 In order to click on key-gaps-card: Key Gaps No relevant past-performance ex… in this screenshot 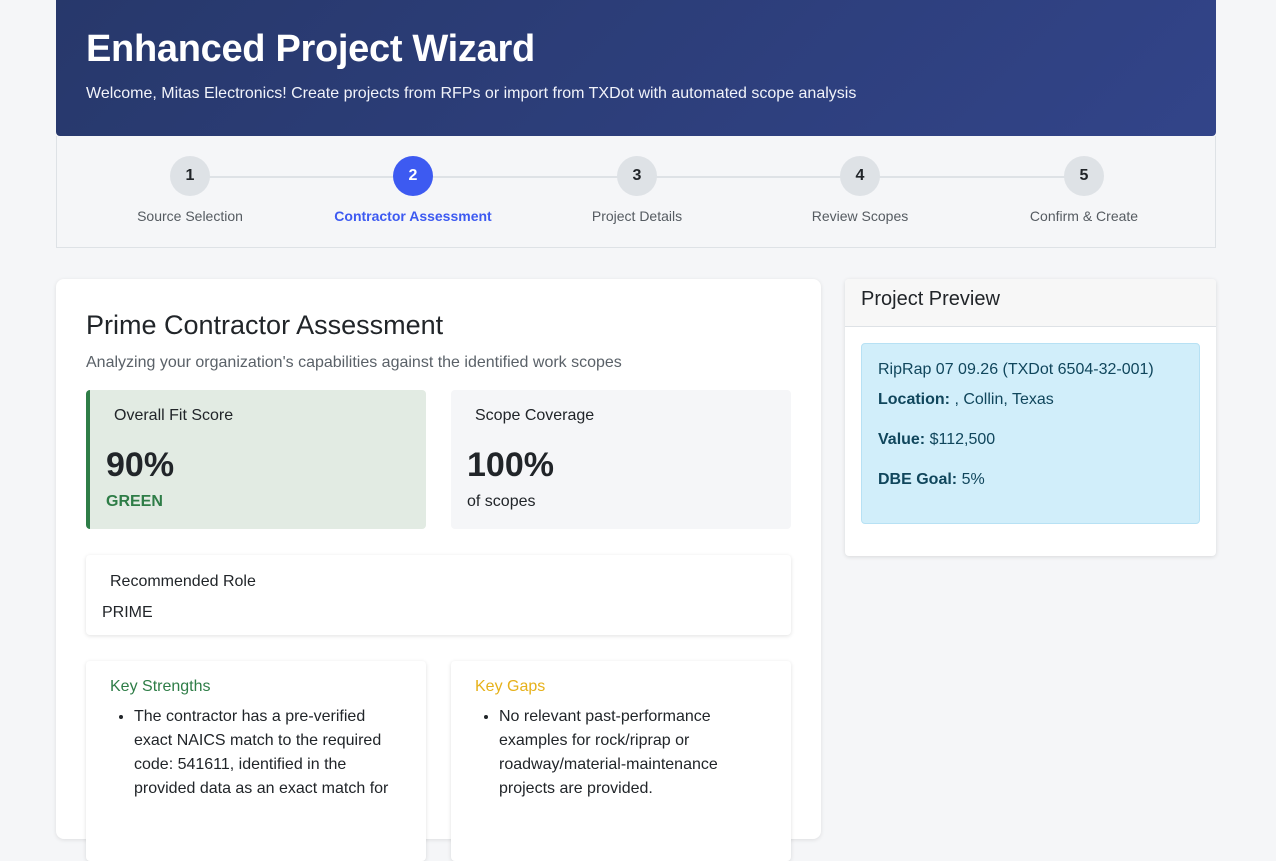, I will do `click(621, 761)`.